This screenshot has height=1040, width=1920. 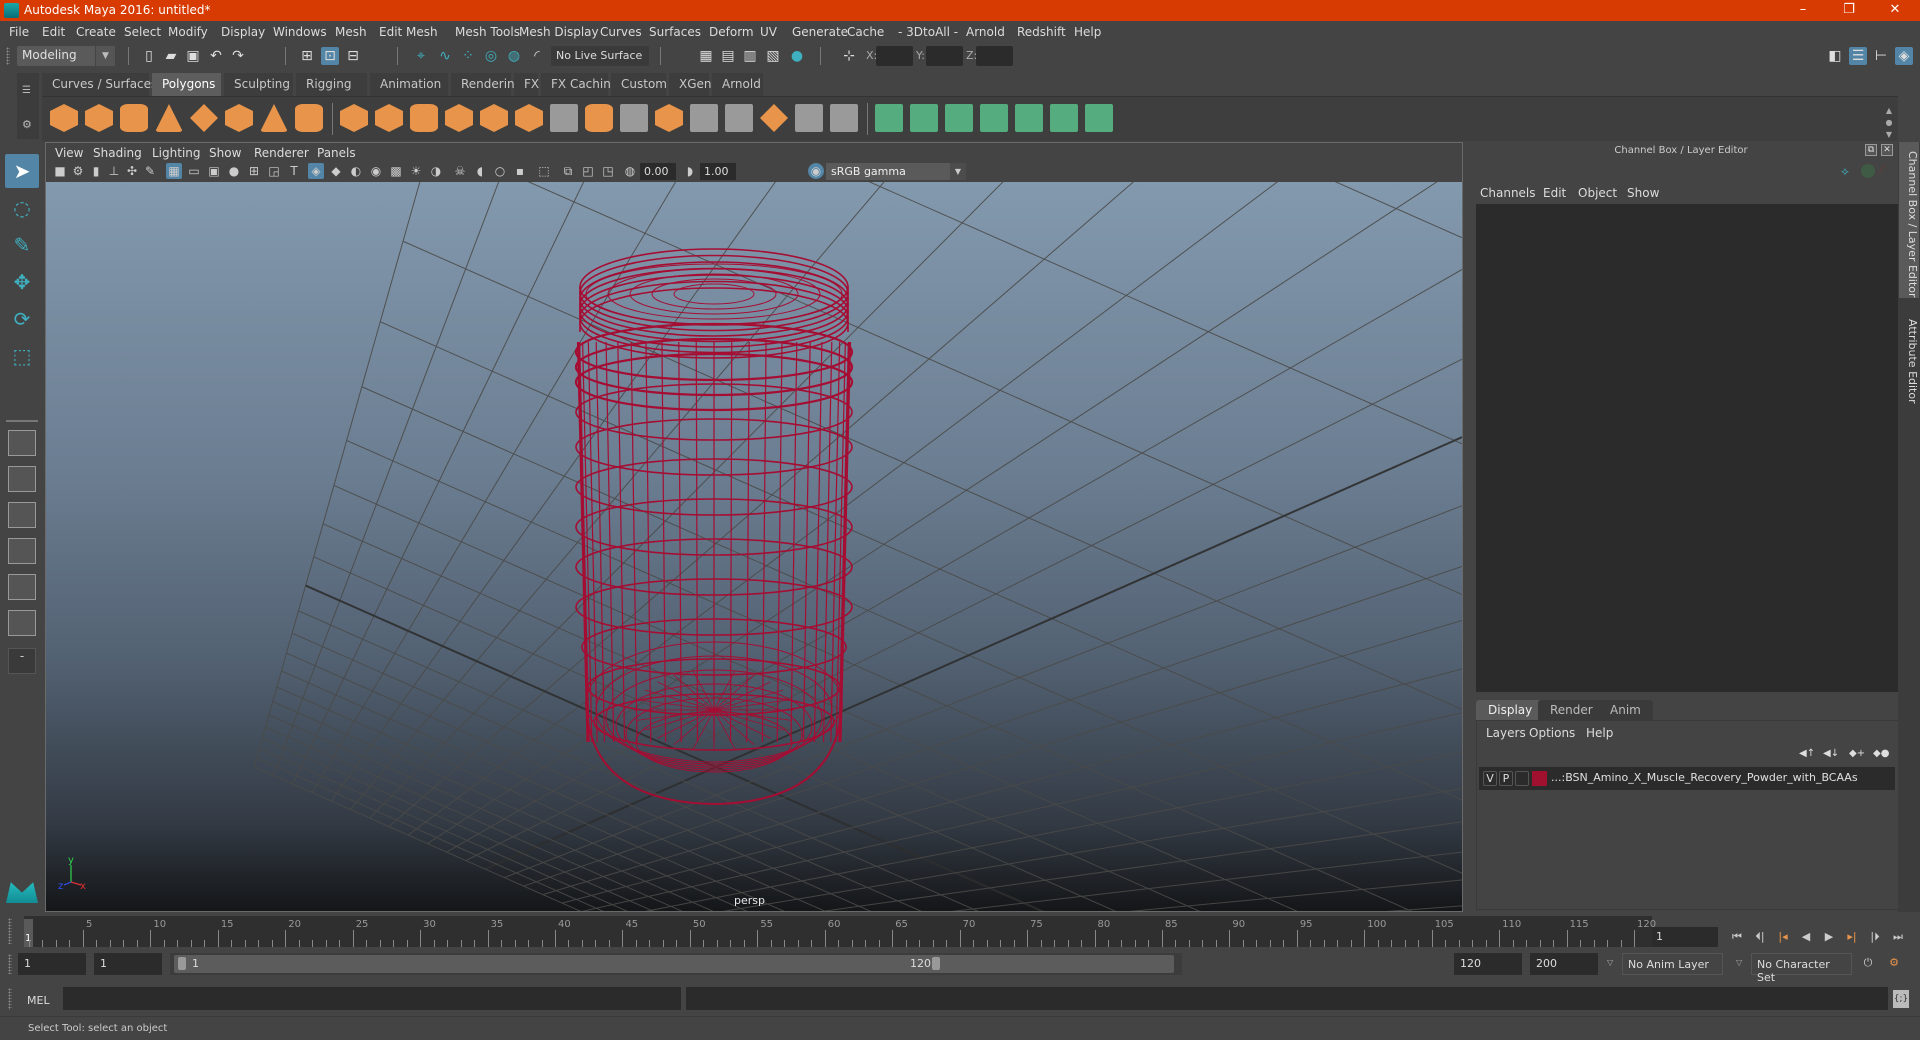 I want to click on animation-start-field: 1, so click(x=52, y=964).